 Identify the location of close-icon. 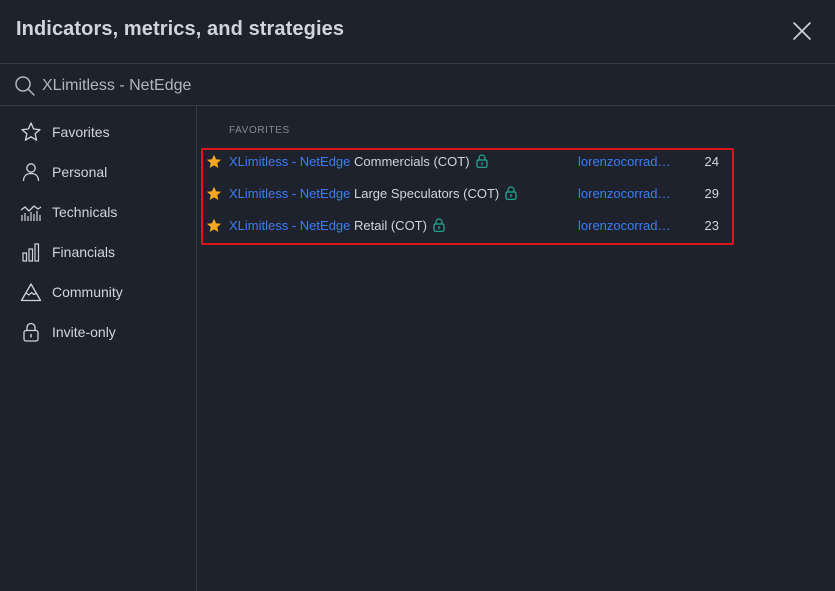
(802, 31).